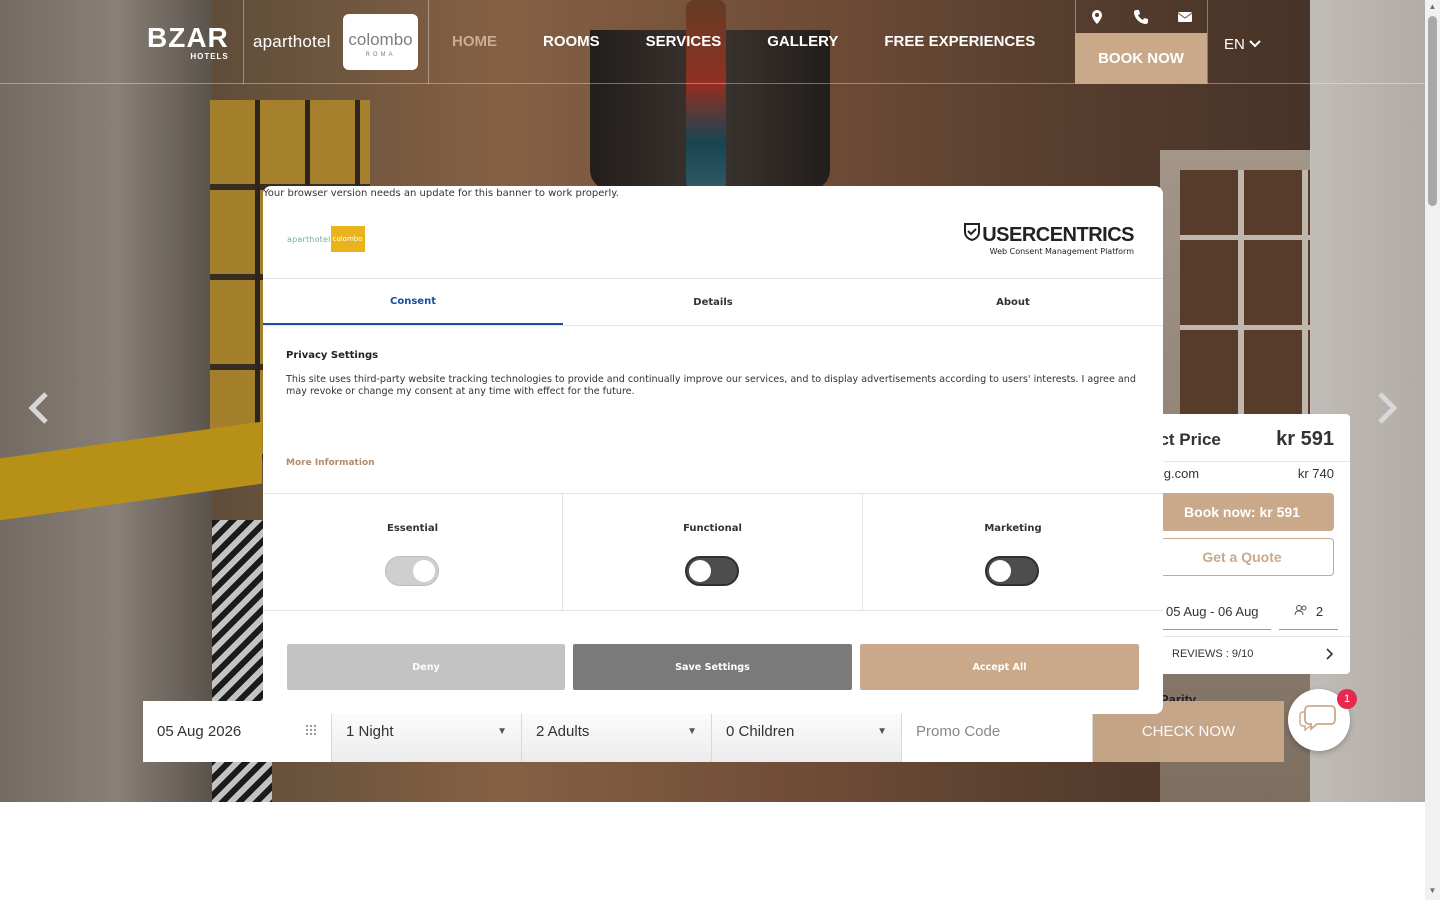 The width and height of the screenshot is (1440, 900). I want to click on marketing-toggle, so click(1012, 571).